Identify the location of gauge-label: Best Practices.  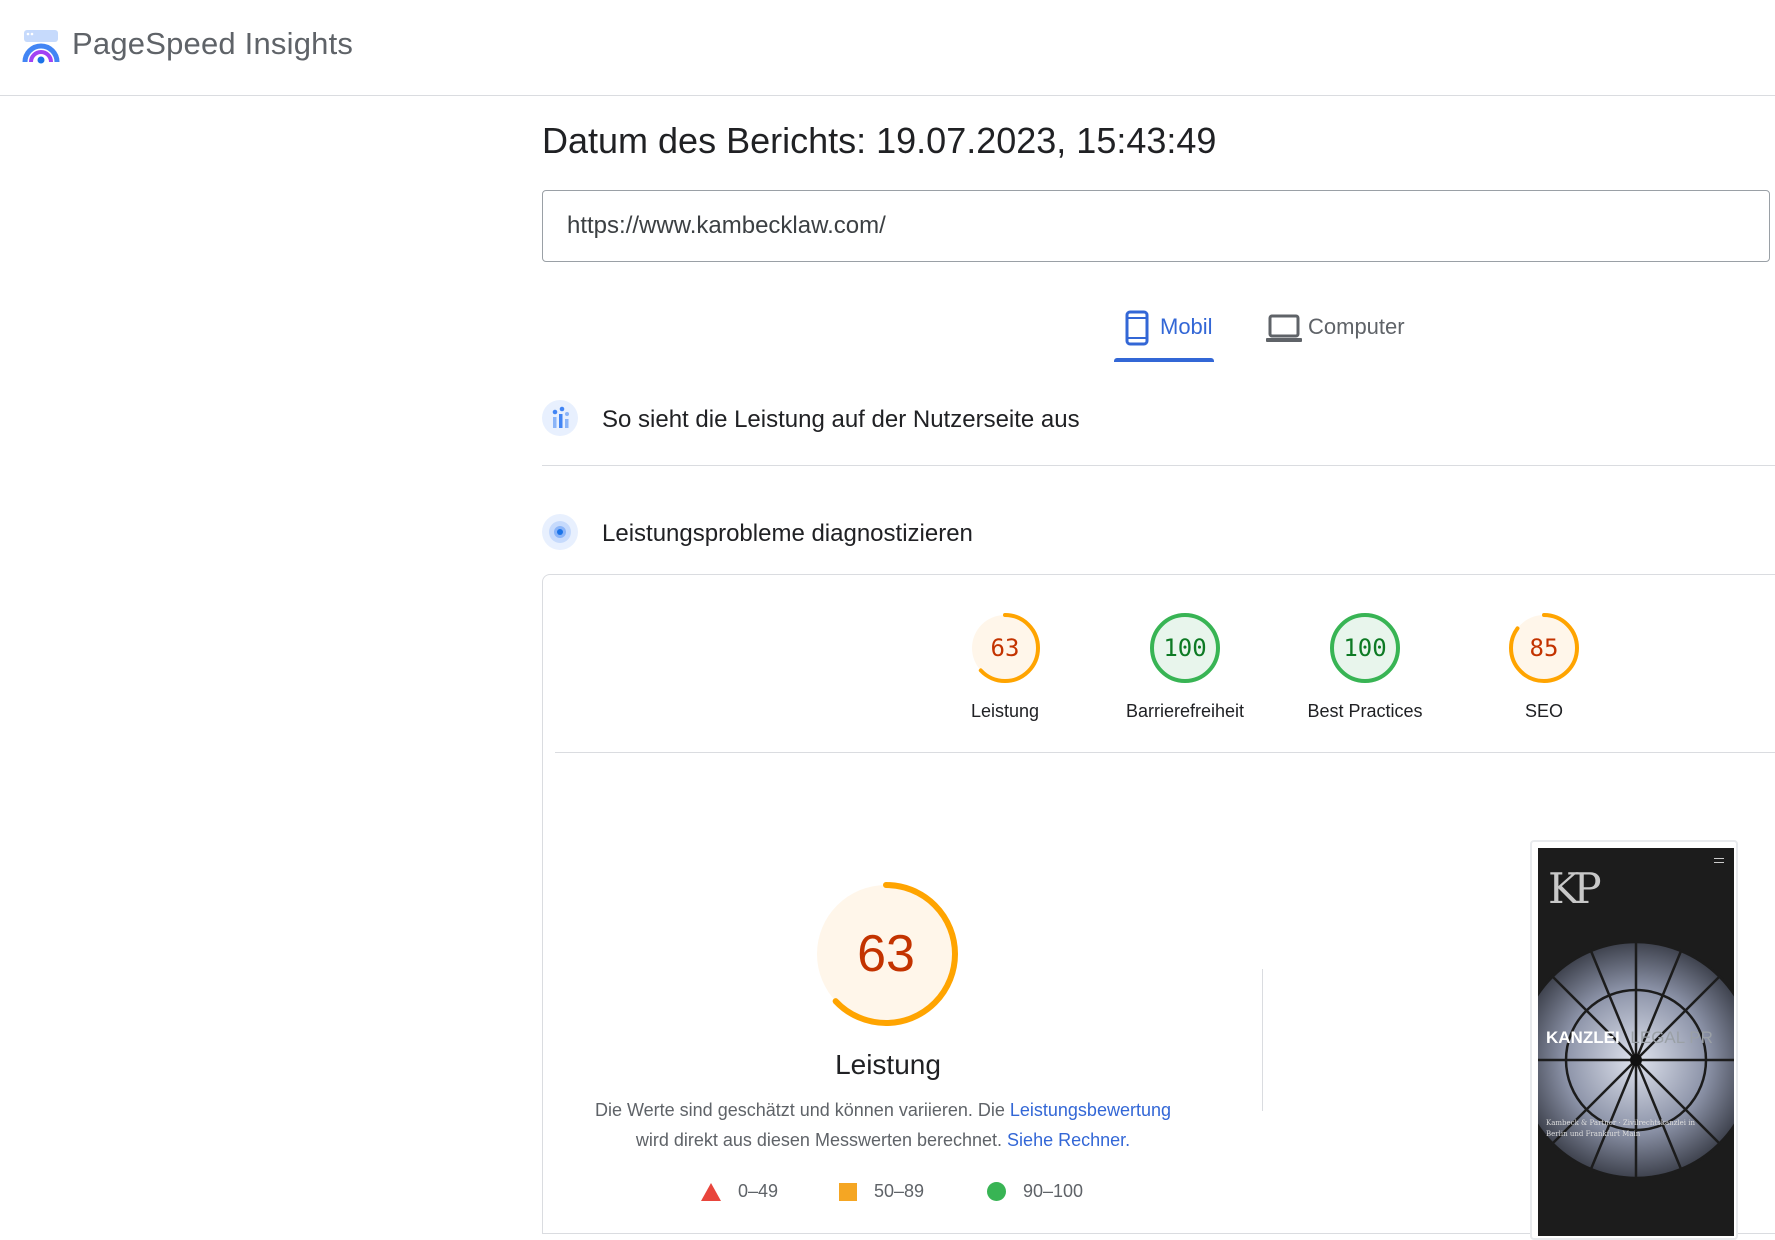
(1365, 711).